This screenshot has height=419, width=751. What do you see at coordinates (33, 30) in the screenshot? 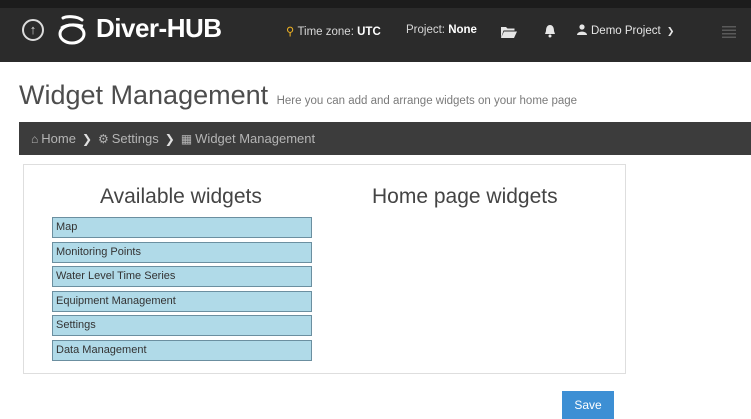
I see `circle-arrow-up-icon: ↑` at bounding box center [33, 30].